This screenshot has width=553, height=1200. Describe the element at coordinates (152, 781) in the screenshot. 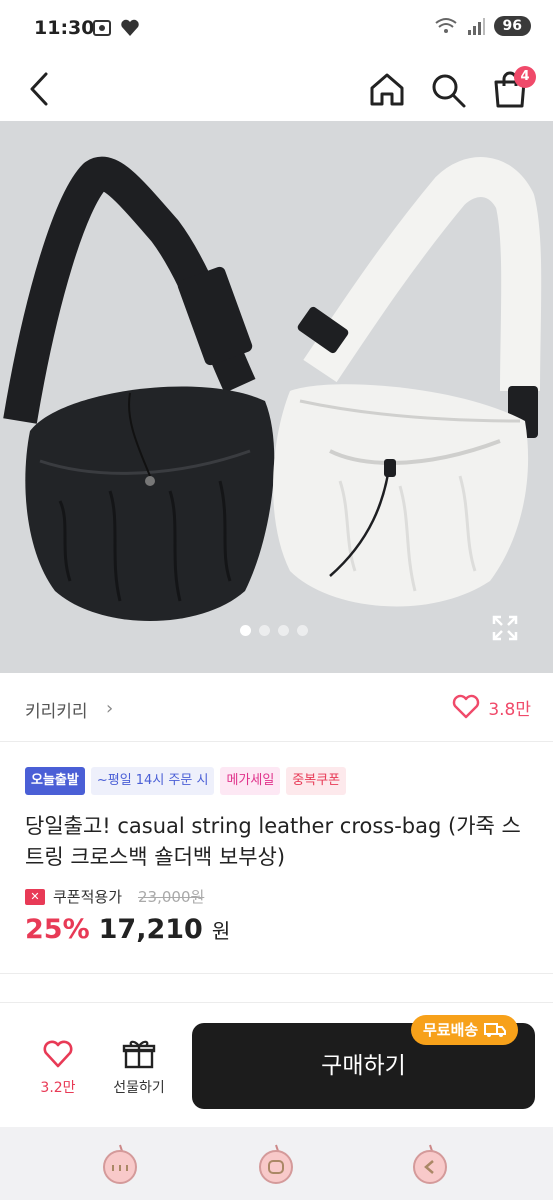

I see `tag-weekday-order: ~평일 14시 주문 시` at that location.